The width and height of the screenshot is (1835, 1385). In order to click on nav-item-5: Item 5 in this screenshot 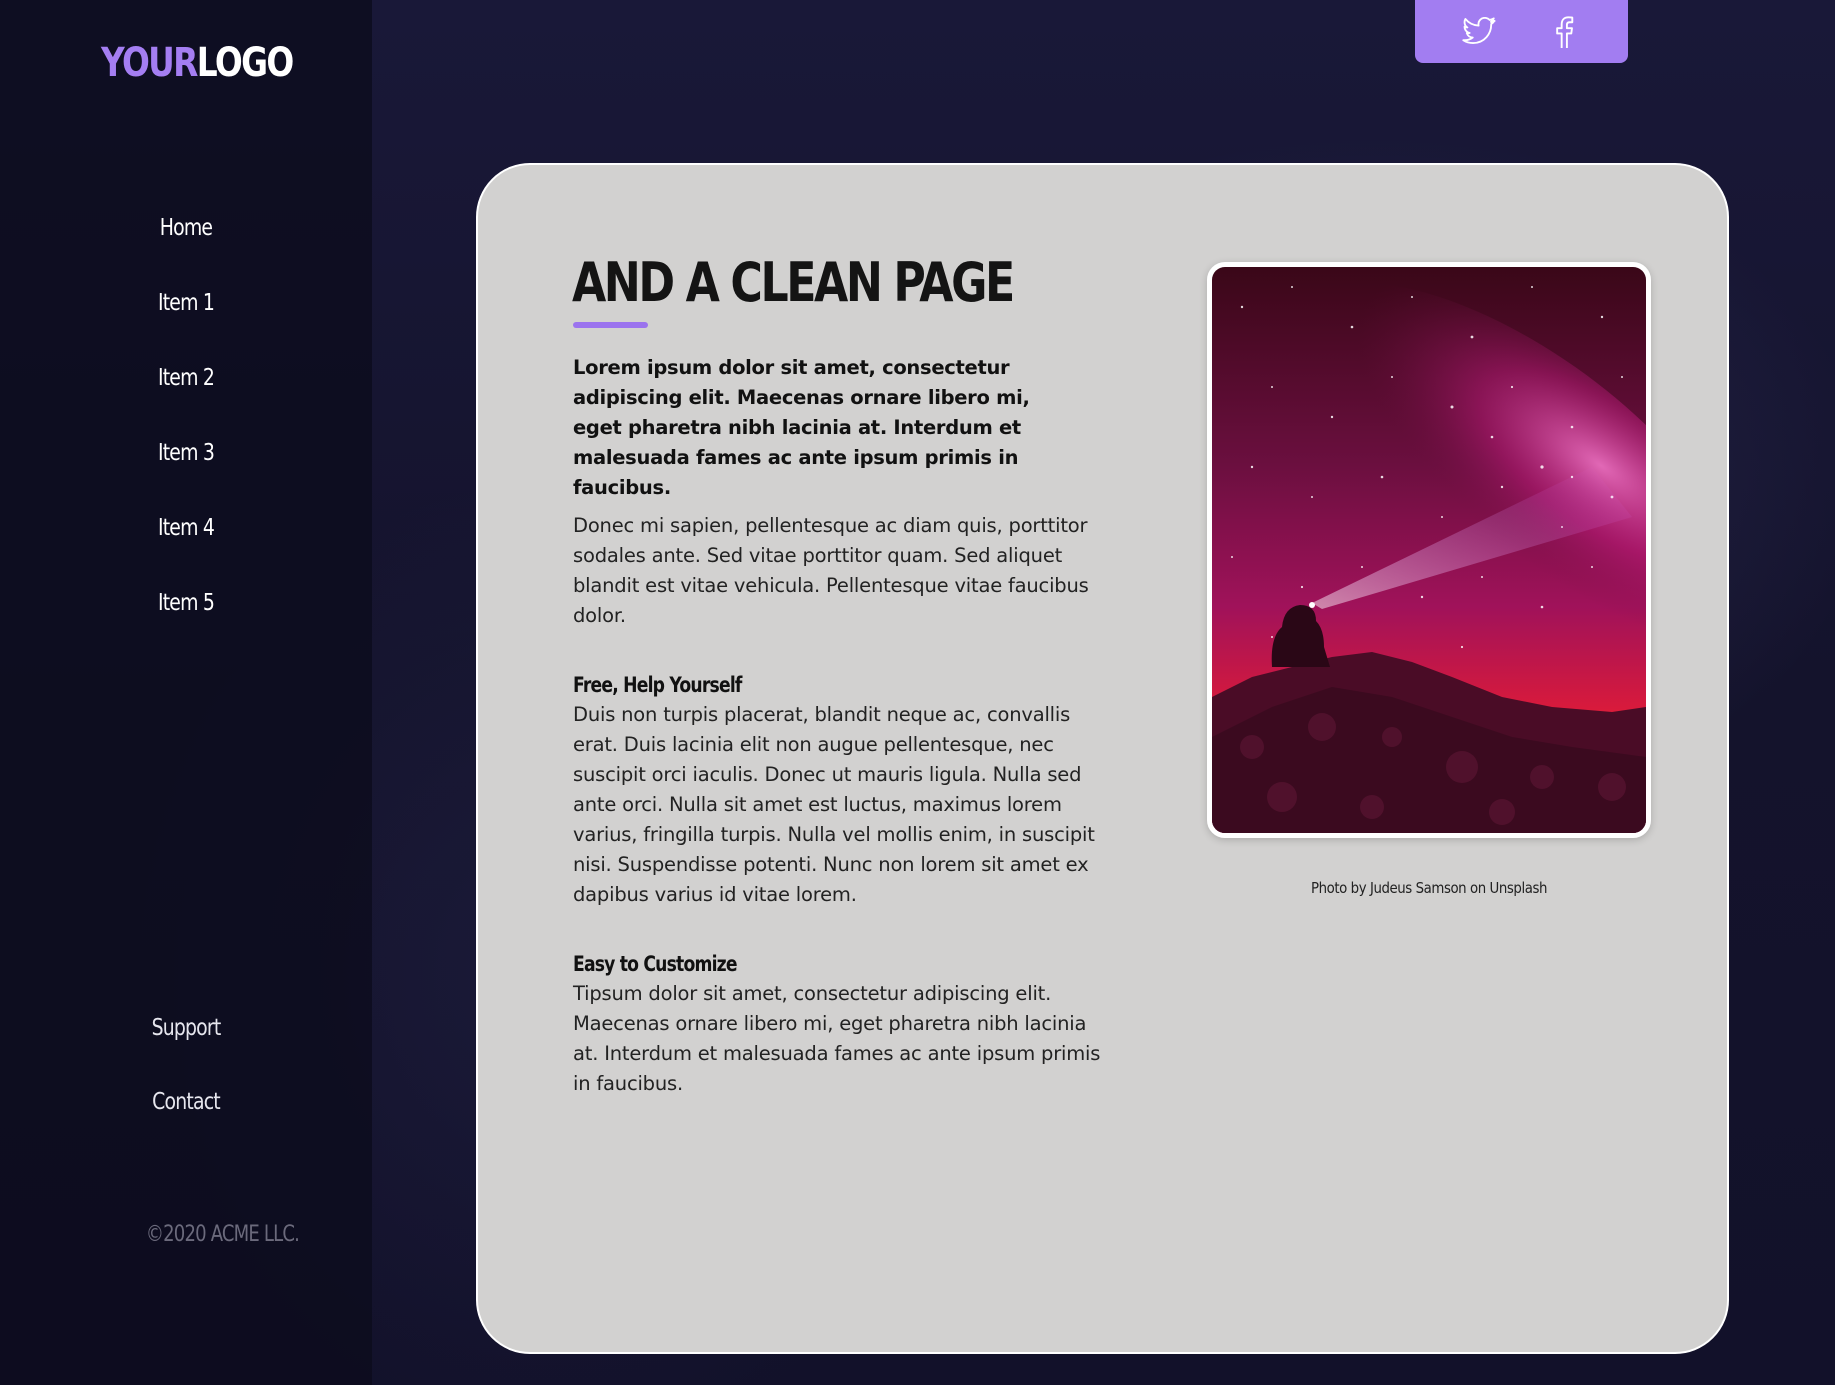, I will do `click(185, 620)`.